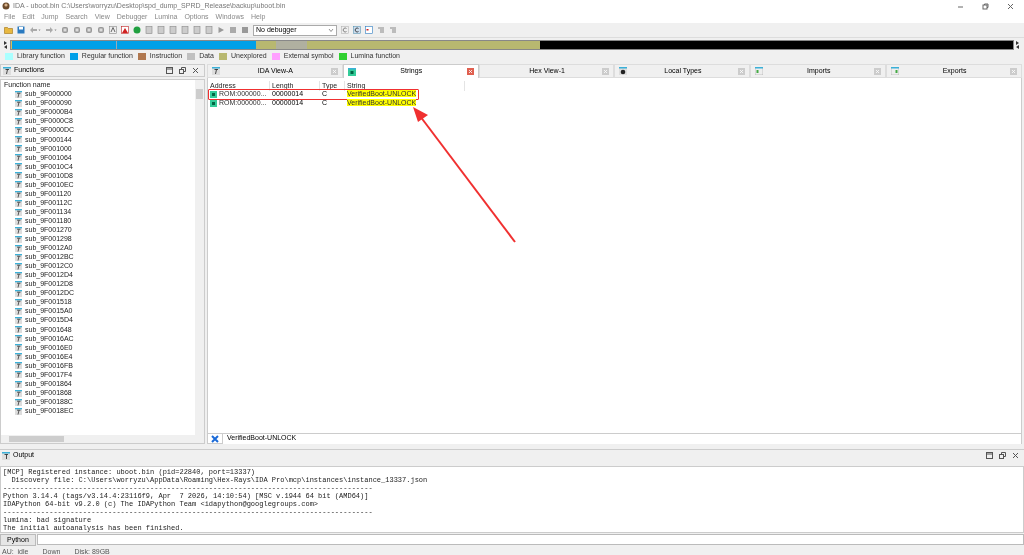 The height and width of the screenshot is (555, 1024). I want to click on circle-icon, so click(137, 30).